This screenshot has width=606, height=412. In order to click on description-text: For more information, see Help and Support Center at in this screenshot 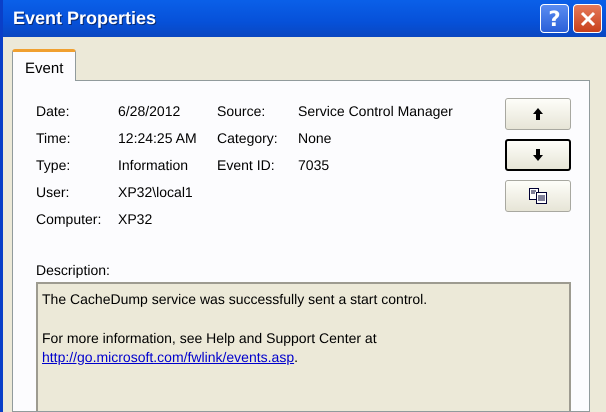, I will do `click(210, 338)`.